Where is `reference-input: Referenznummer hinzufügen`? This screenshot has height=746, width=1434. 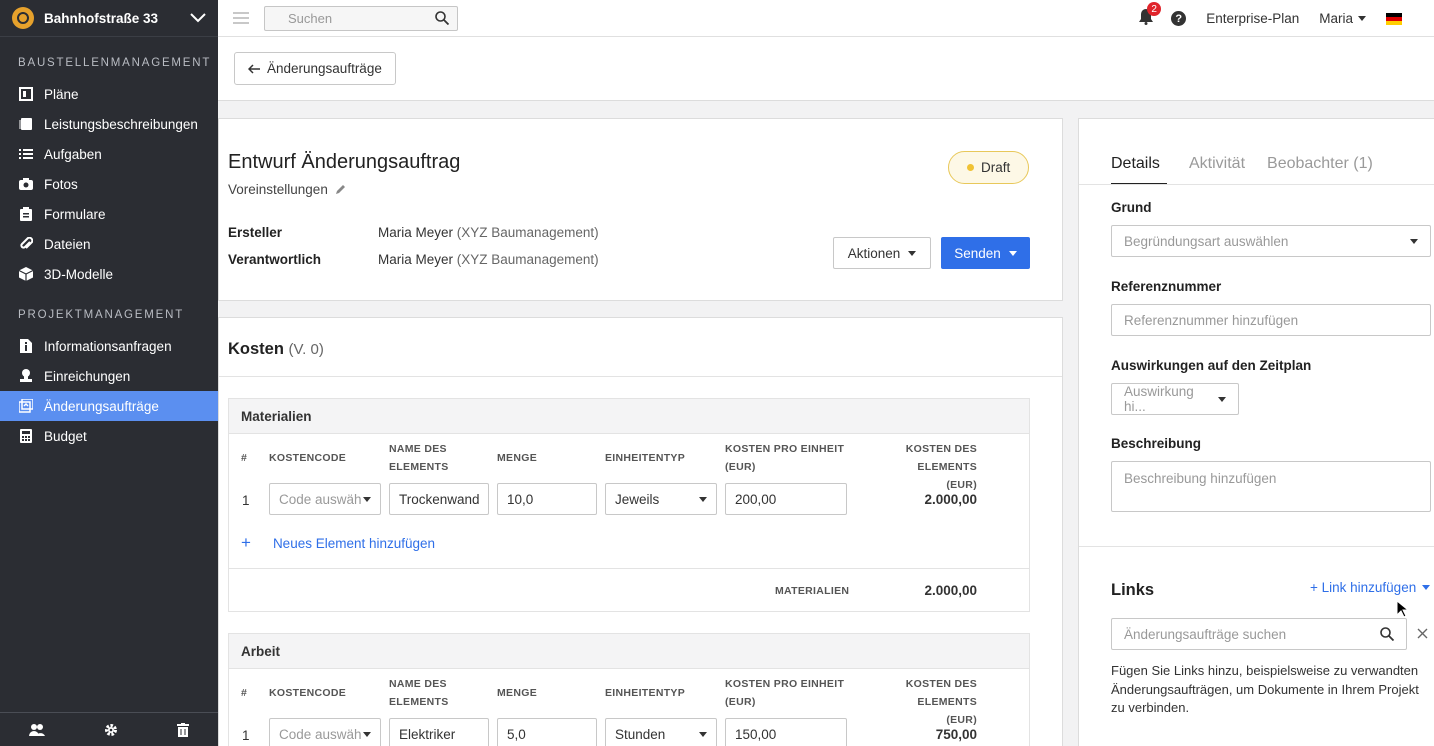 reference-input: Referenznummer hinzufügen is located at coordinates (1271, 320).